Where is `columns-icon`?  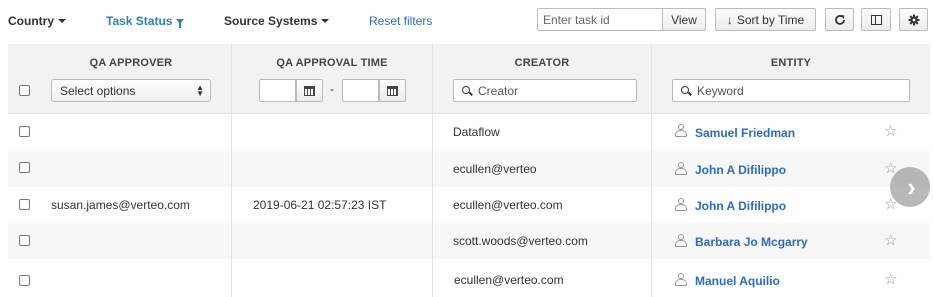
columns-icon is located at coordinates (876, 19).